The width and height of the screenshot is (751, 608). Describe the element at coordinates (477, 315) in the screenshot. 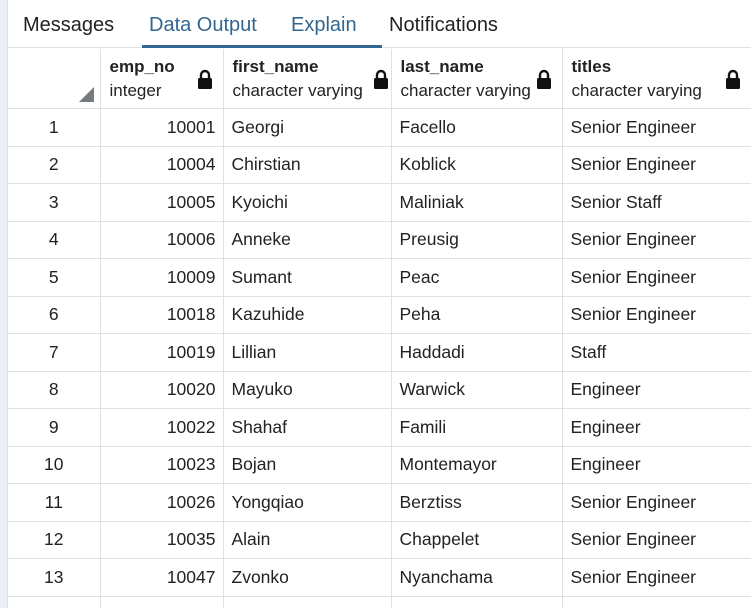

I see `cell-last-name: Peha` at that location.